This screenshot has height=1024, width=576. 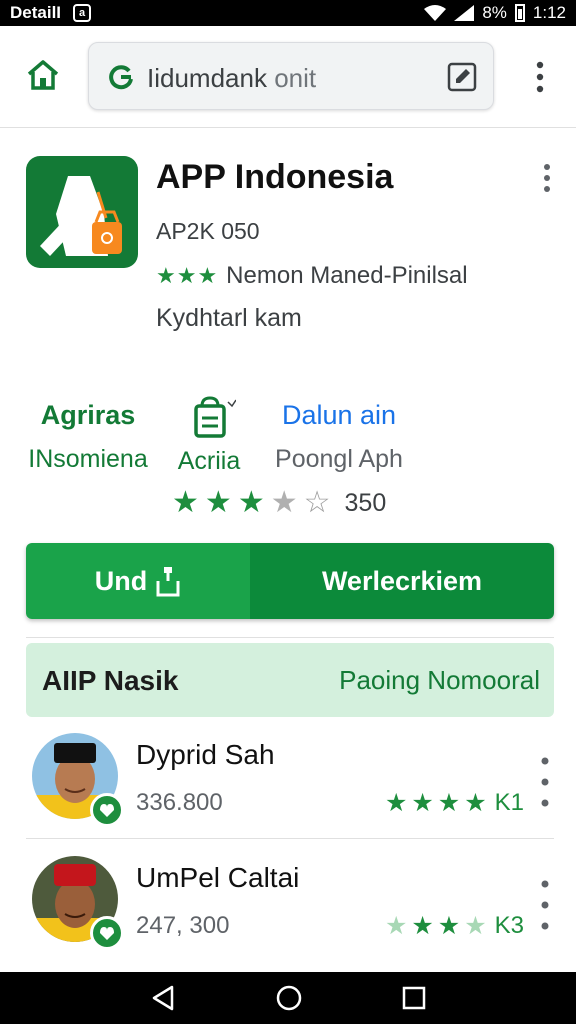 What do you see at coordinates (183, 925) in the screenshot?
I see `review-count: 247, 300` at bounding box center [183, 925].